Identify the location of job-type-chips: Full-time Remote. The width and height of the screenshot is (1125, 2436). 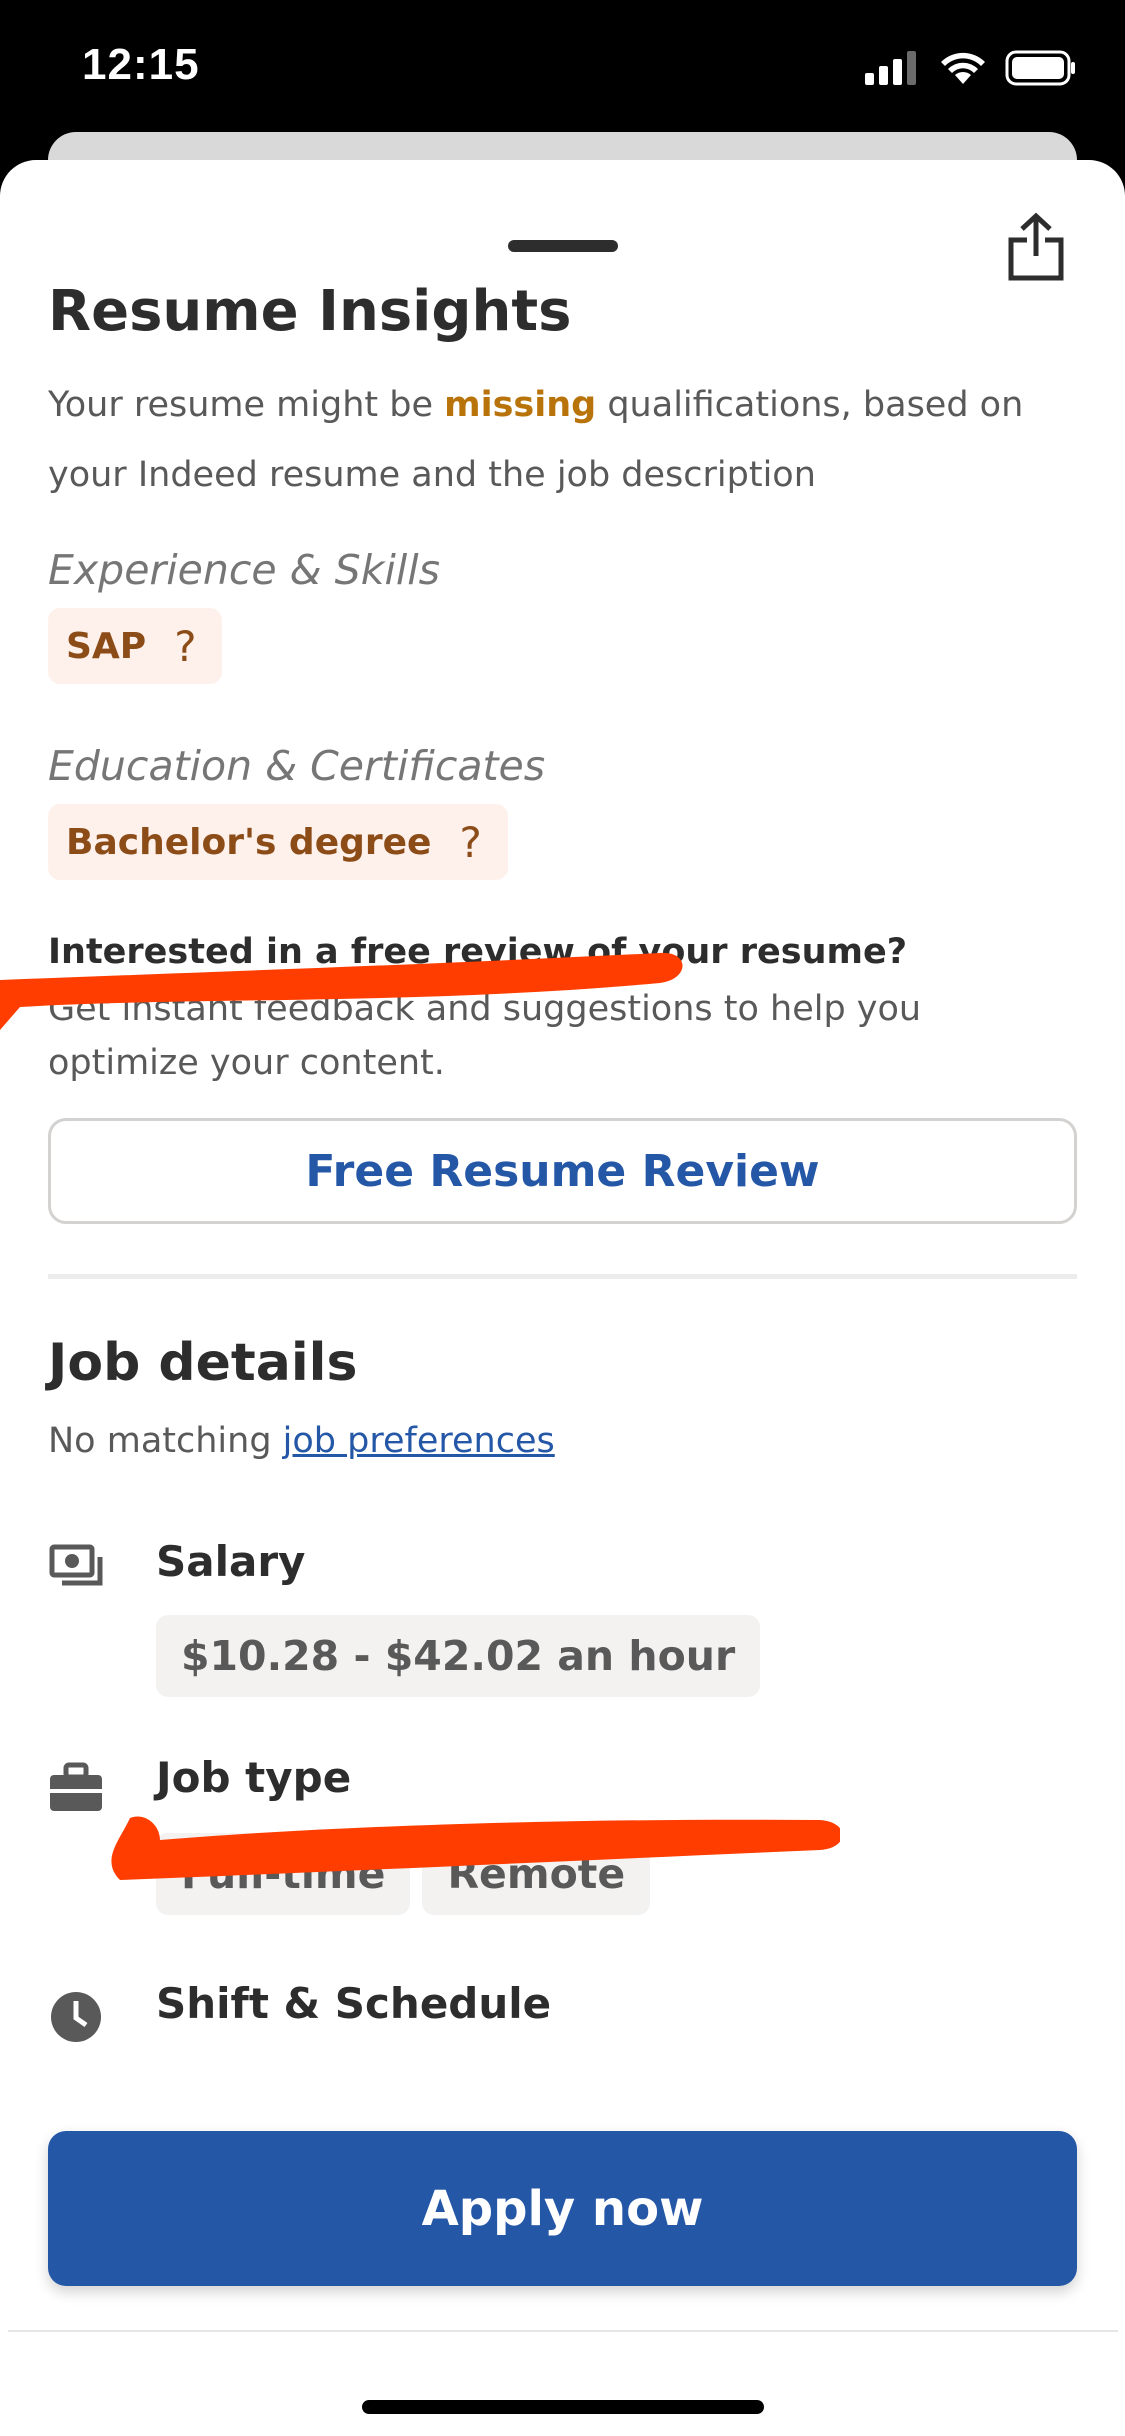
(409, 1874).